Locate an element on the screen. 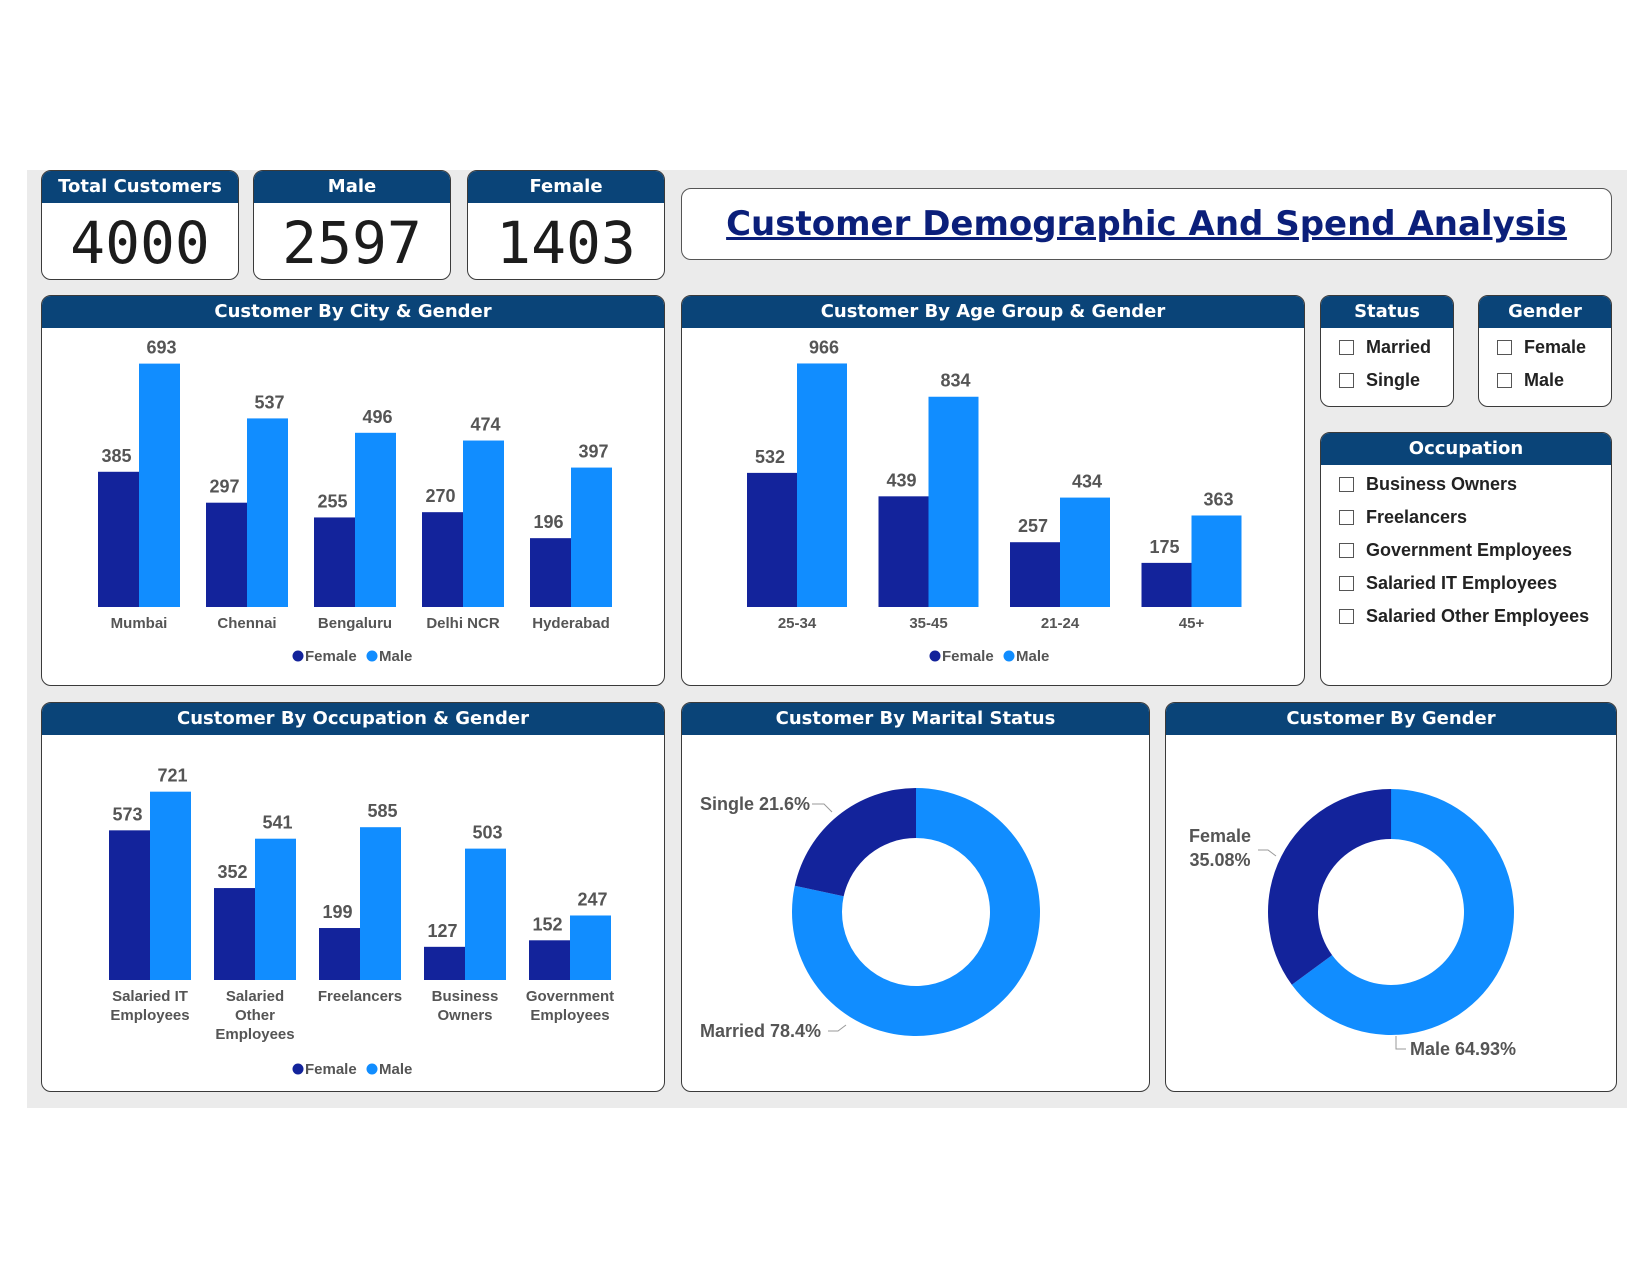 The image size is (1650, 1275). kpi-label: Male is located at coordinates (352, 188).